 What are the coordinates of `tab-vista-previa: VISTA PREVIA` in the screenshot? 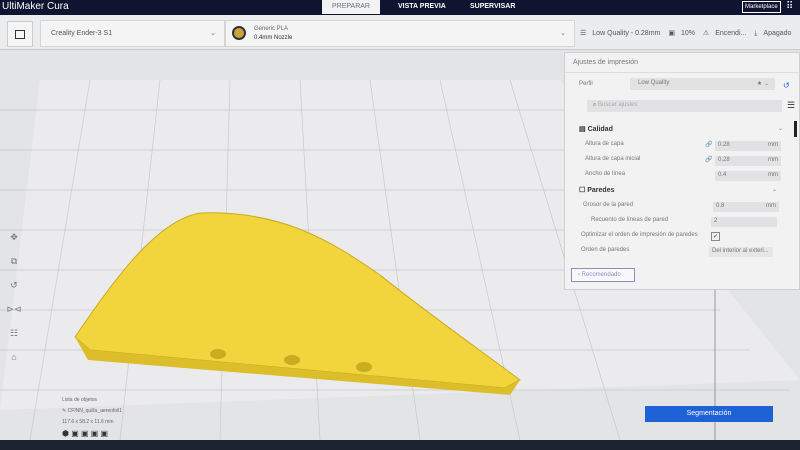 It's located at (422, 7).